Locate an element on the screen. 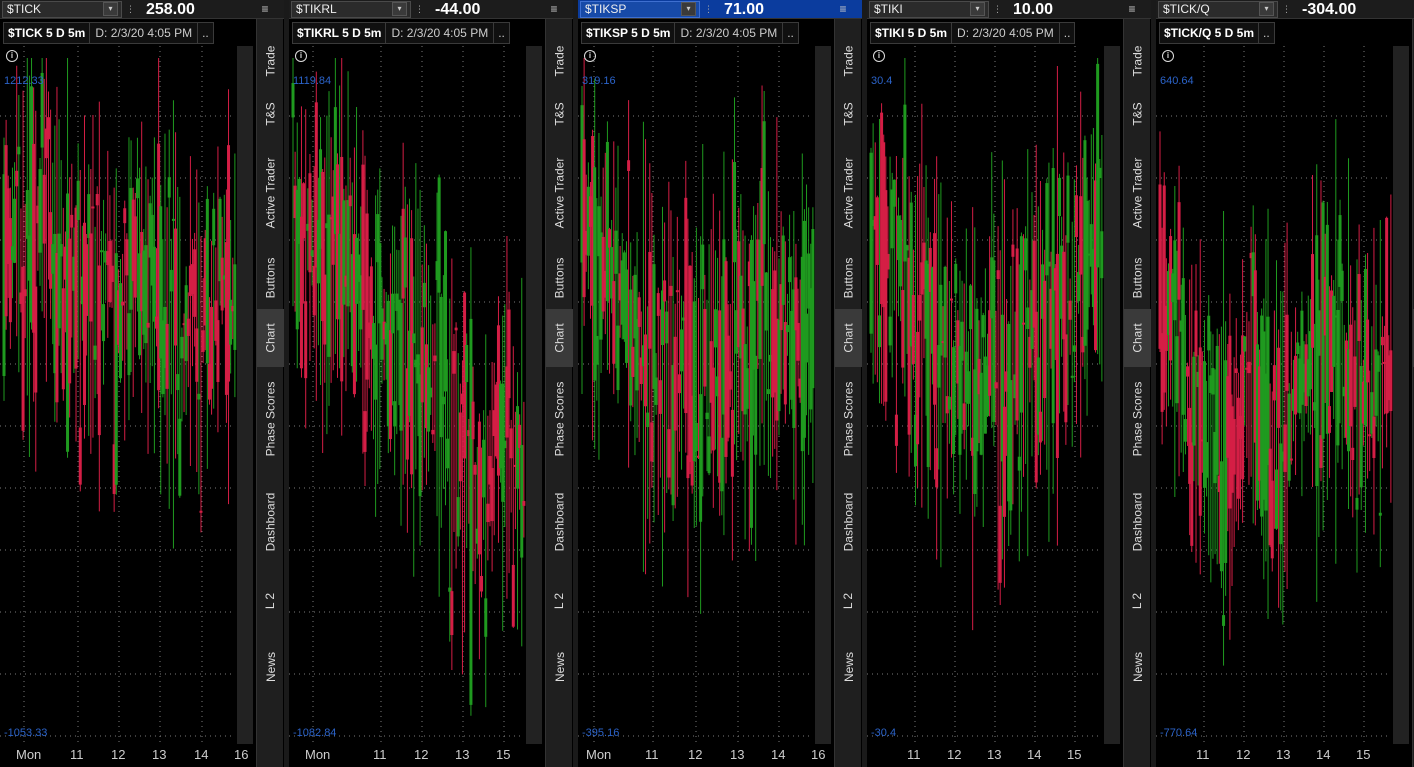 The image size is (1414, 767). symbol-bar: $TIKSP ▾ ⋮ 71.00 ≡ is located at coordinates (720, 9).